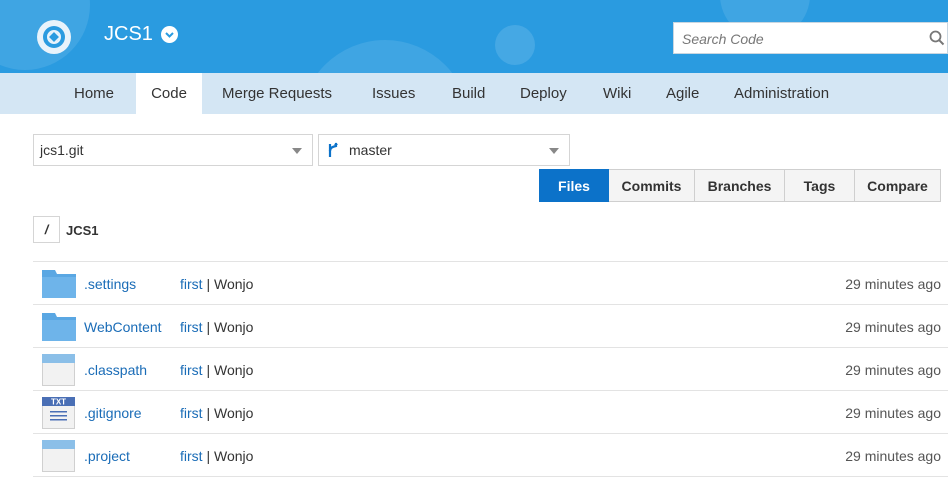 This screenshot has width=948, height=478. I want to click on breadcrumb-root: /, so click(46, 229).